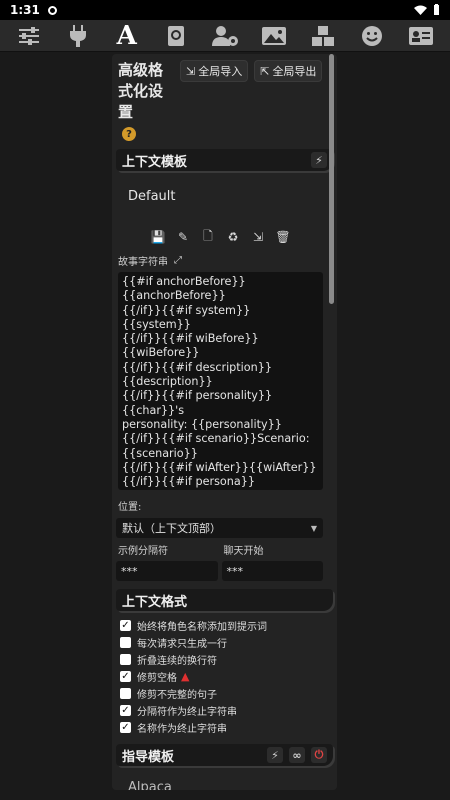 This screenshot has width=450, height=800. What do you see at coordinates (319, 755) in the screenshot?
I see `power-icon: ⏻` at bounding box center [319, 755].